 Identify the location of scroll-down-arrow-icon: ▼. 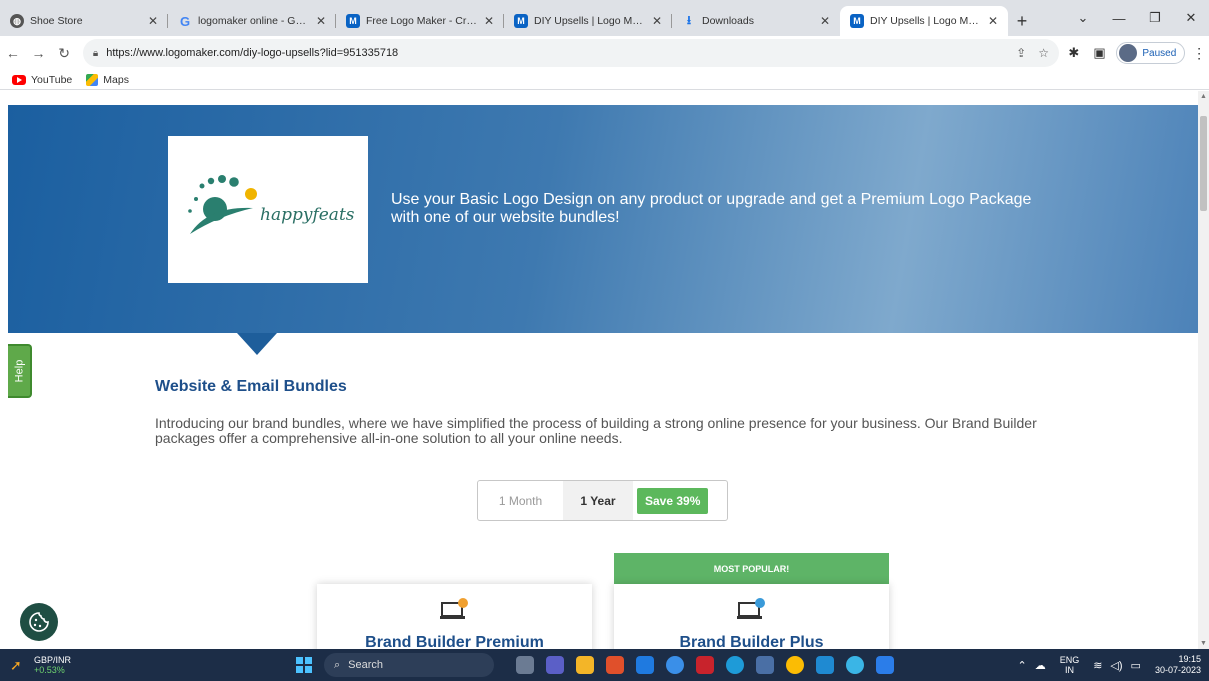
(1203, 643).